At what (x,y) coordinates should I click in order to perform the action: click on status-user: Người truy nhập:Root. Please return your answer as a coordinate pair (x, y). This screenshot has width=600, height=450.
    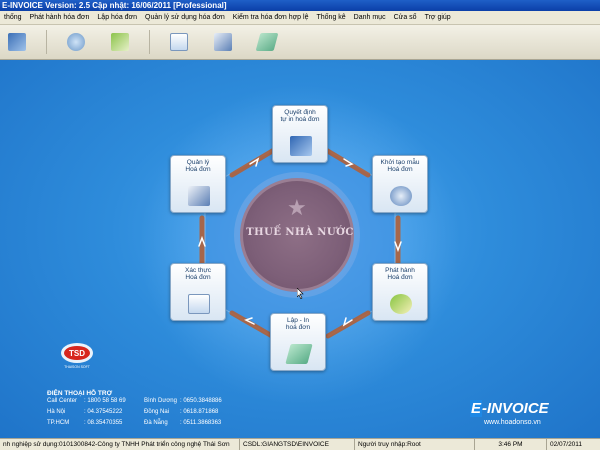
    Looking at the image, I should click on (415, 444).